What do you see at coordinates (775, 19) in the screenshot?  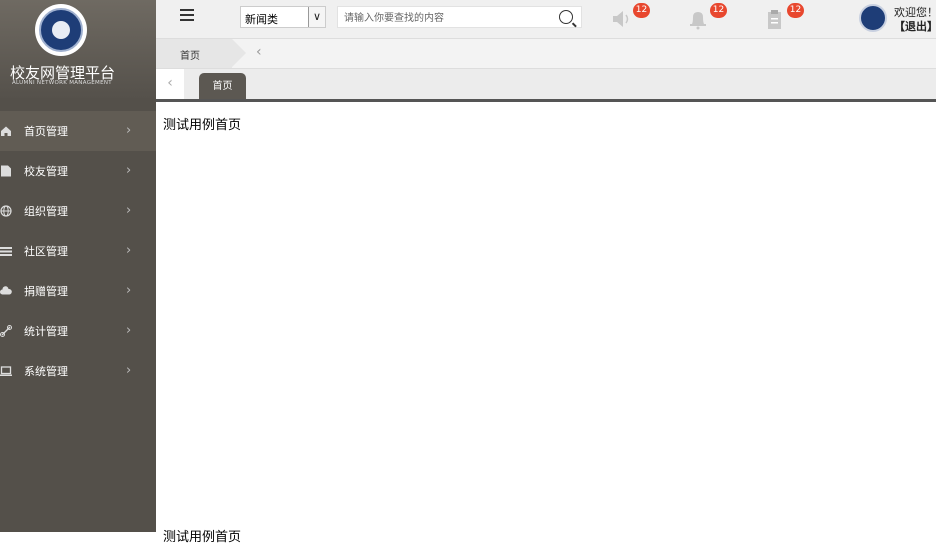 I see `tasks-button` at bounding box center [775, 19].